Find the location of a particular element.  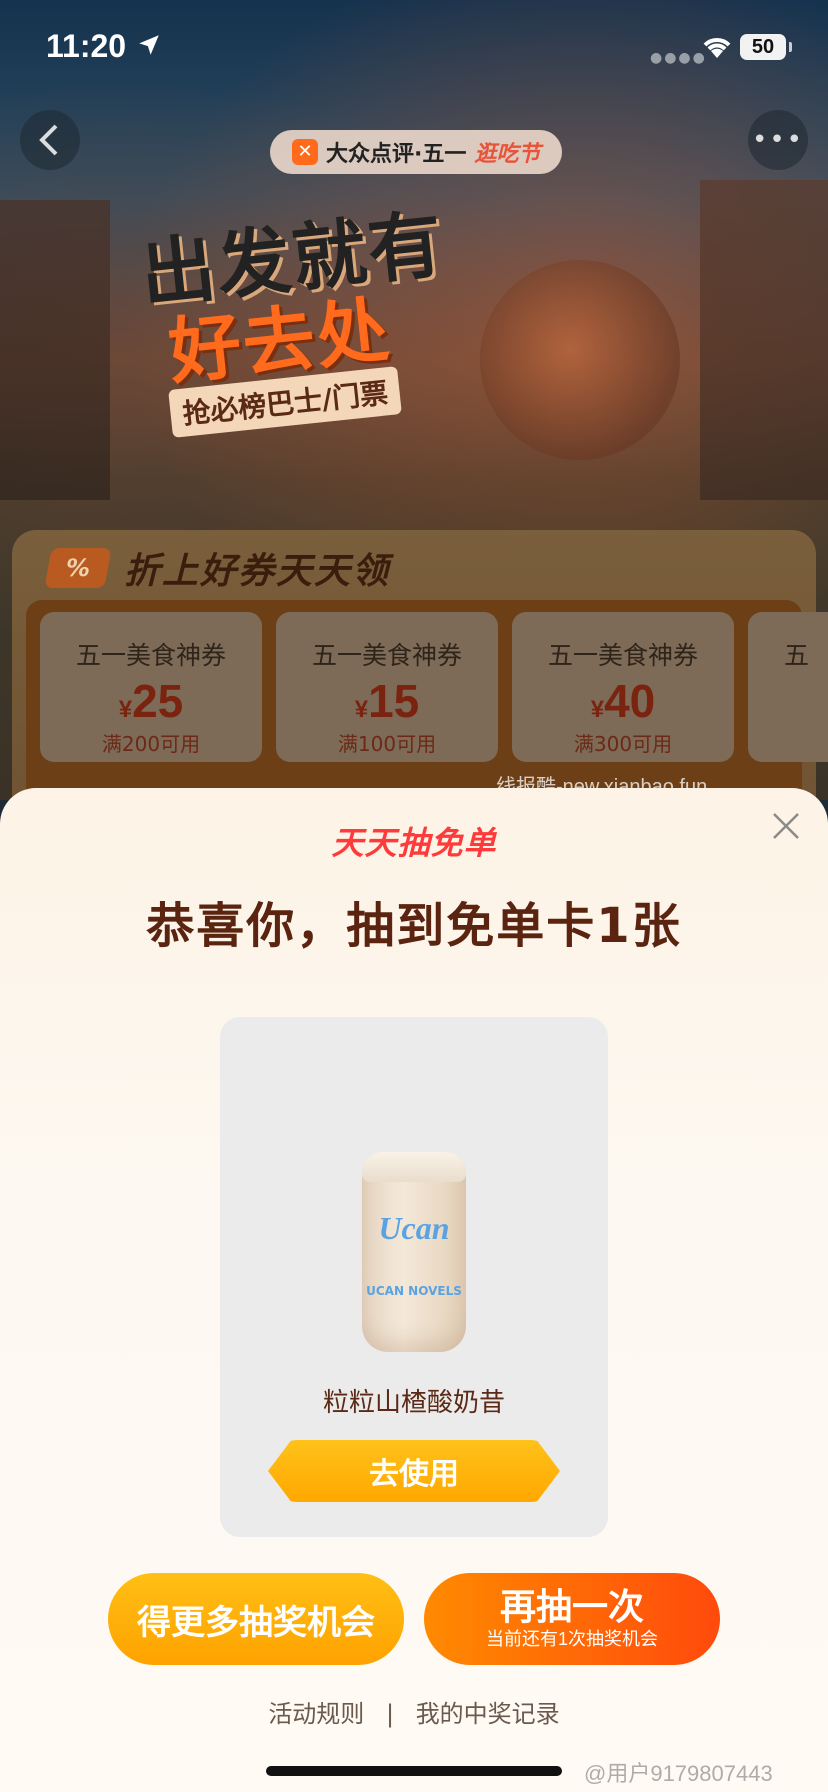

more-options-button: ••• is located at coordinates (778, 140).